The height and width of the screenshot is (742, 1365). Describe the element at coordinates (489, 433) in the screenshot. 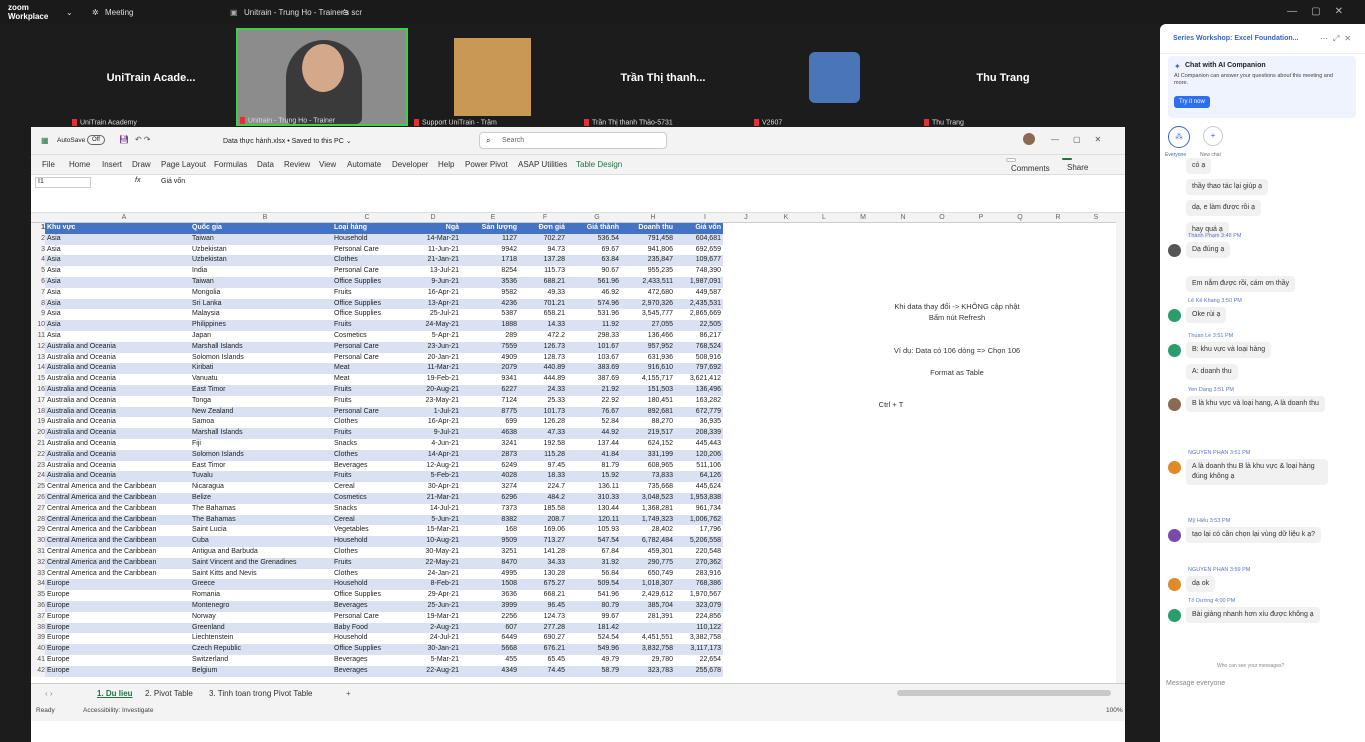

I see `table-cell: 4638` at that location.